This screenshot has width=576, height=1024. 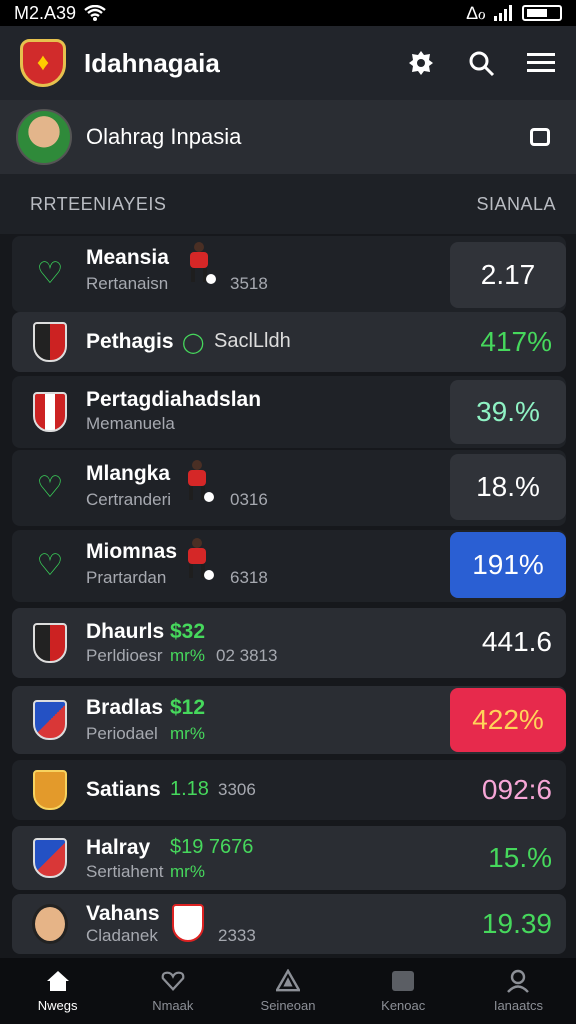 I want to click on item-extra: 2333, so click(x=237, y=935).